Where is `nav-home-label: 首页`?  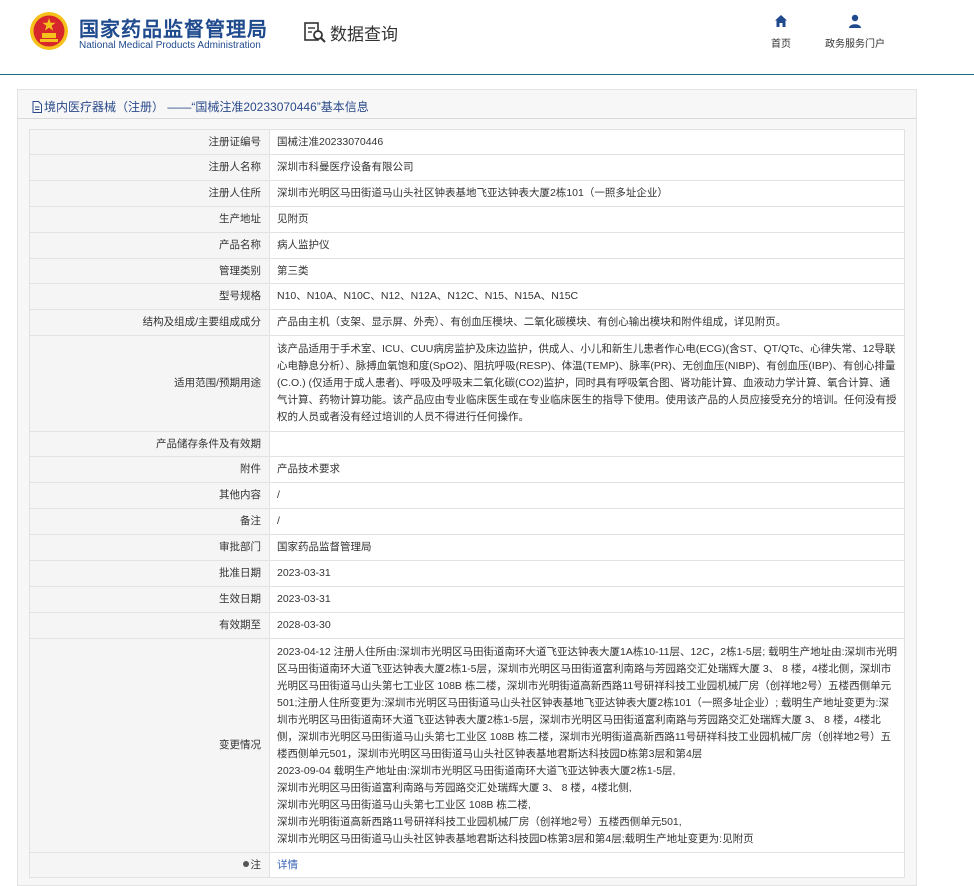 nav-home-label: 首页 is located at coordinates (781, 44).